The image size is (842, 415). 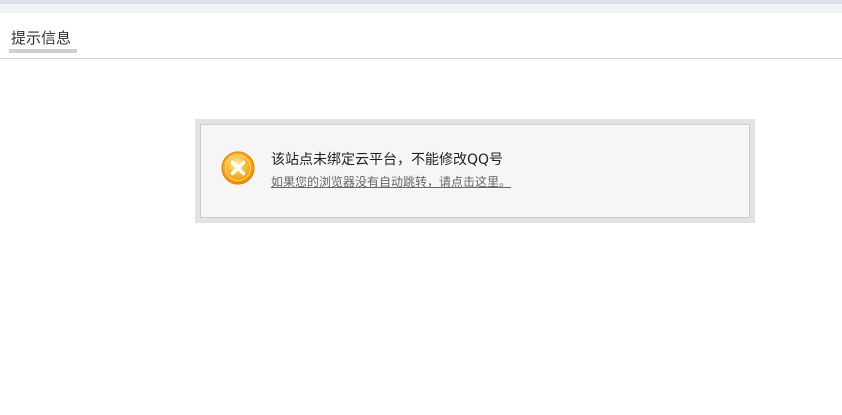 I want to click on error-x-icon, so click(x=238, y=168).